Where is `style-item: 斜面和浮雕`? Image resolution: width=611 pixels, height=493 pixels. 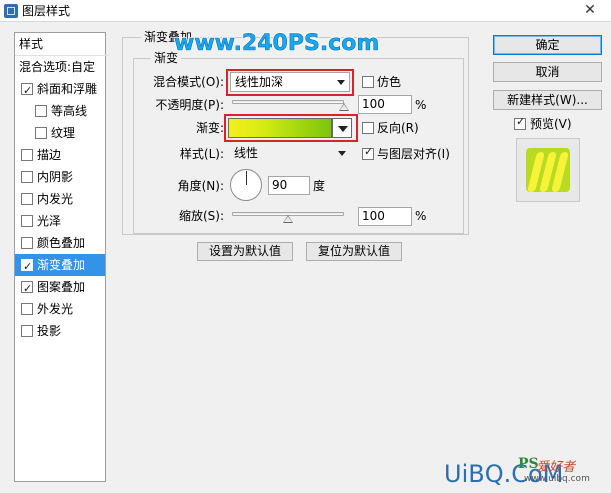
style-item: 斜面和浮雕 is located at coordinates (60, 90).